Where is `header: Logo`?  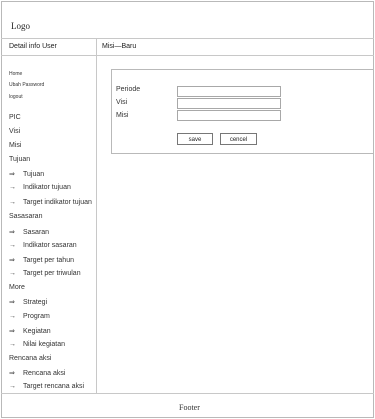
header: Logo is located at coordinates (187, 20).